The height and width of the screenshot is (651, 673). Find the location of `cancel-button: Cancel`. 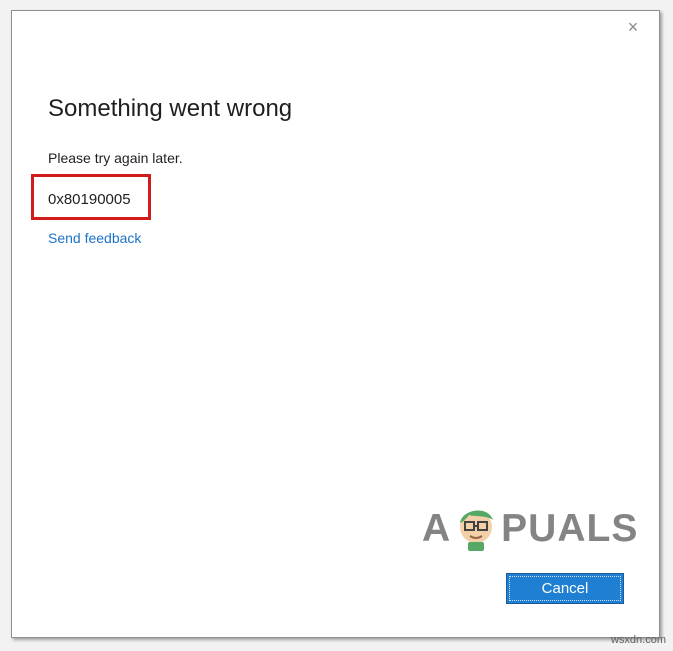

cancel-button: Cancel is located at coordinates (565, 588).